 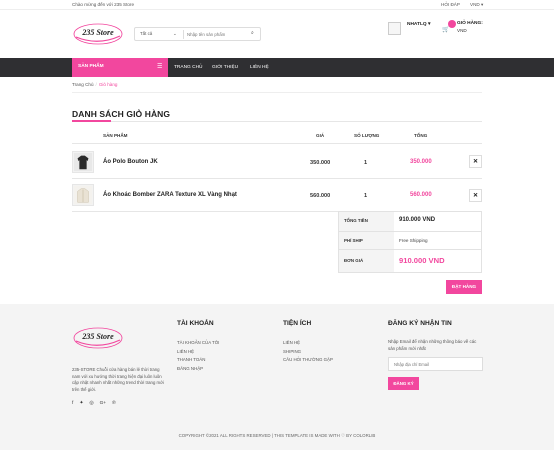 What do you see at coordinates (103, 4) in the screenshot?
I see `welcome-text: Chào mừng đến với 235 Store` at bounding box center [103, 4].